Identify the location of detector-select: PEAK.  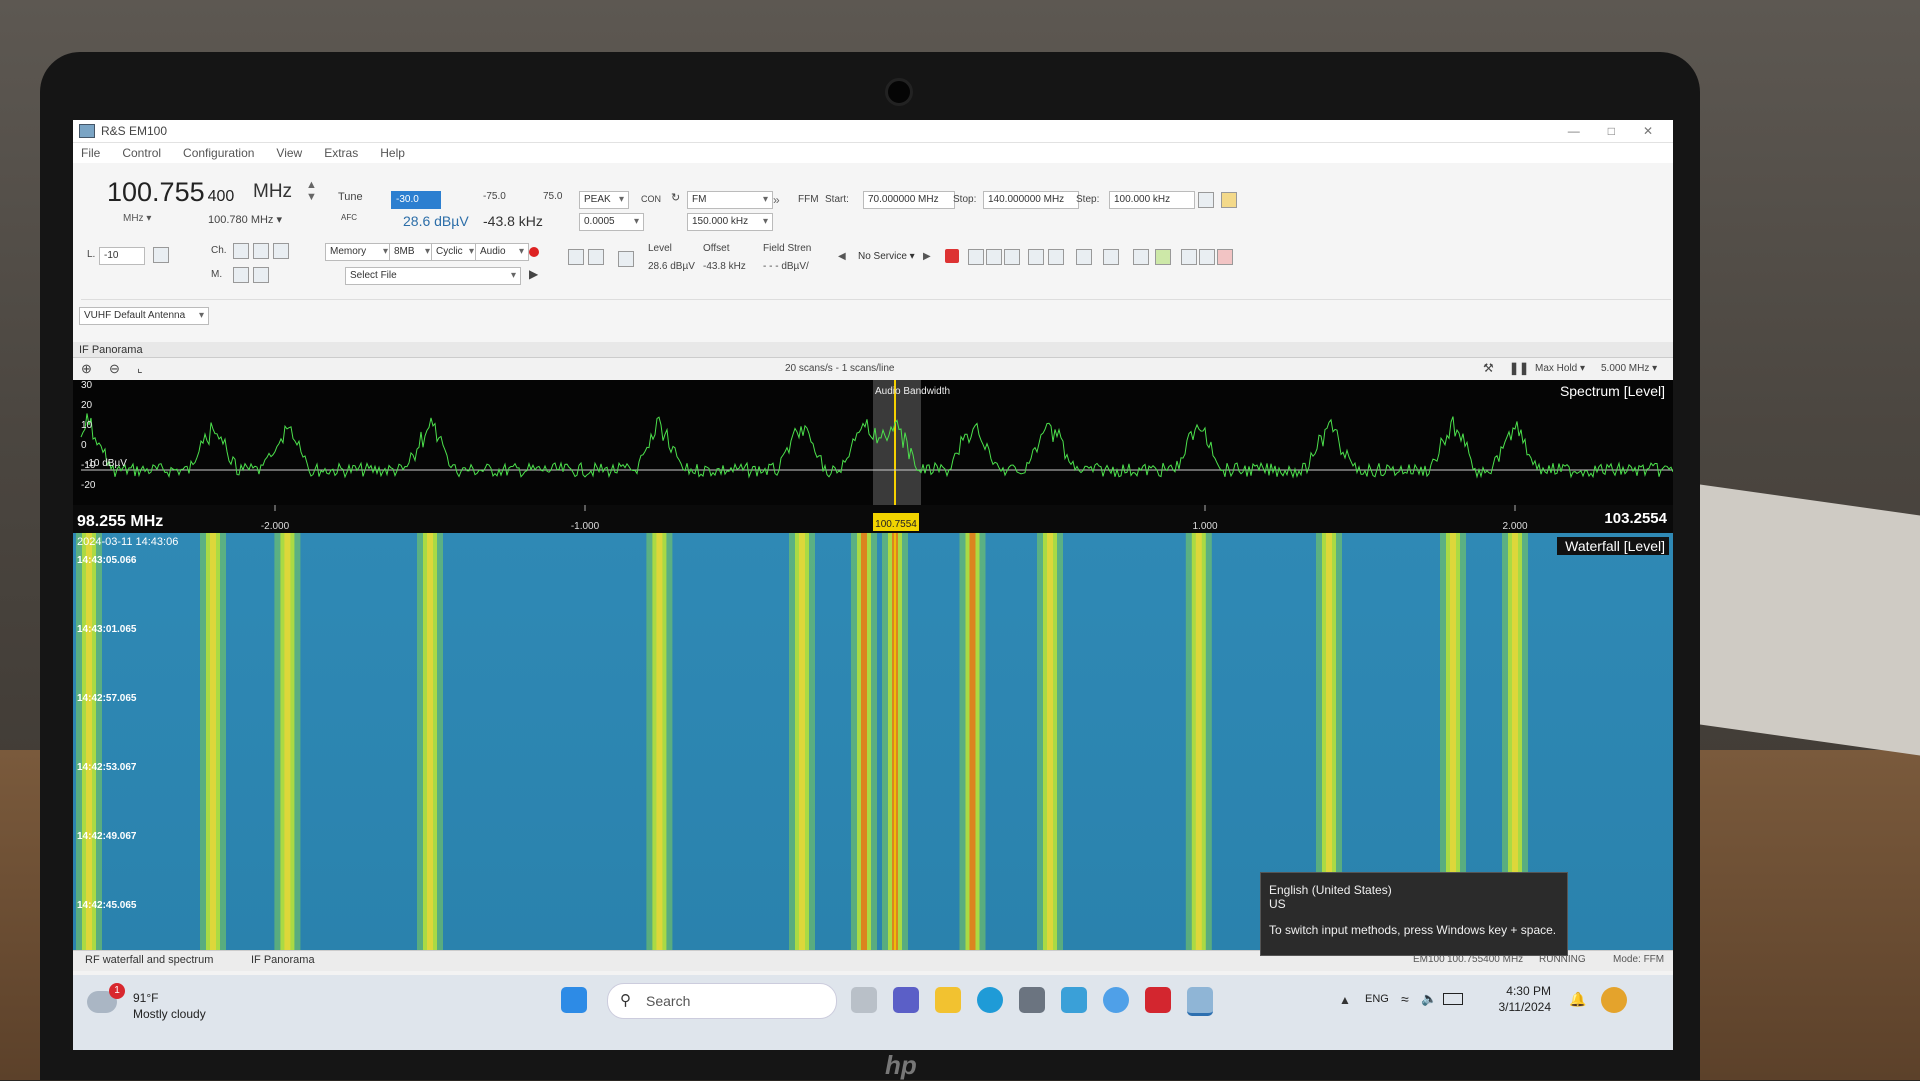
(604, 200).